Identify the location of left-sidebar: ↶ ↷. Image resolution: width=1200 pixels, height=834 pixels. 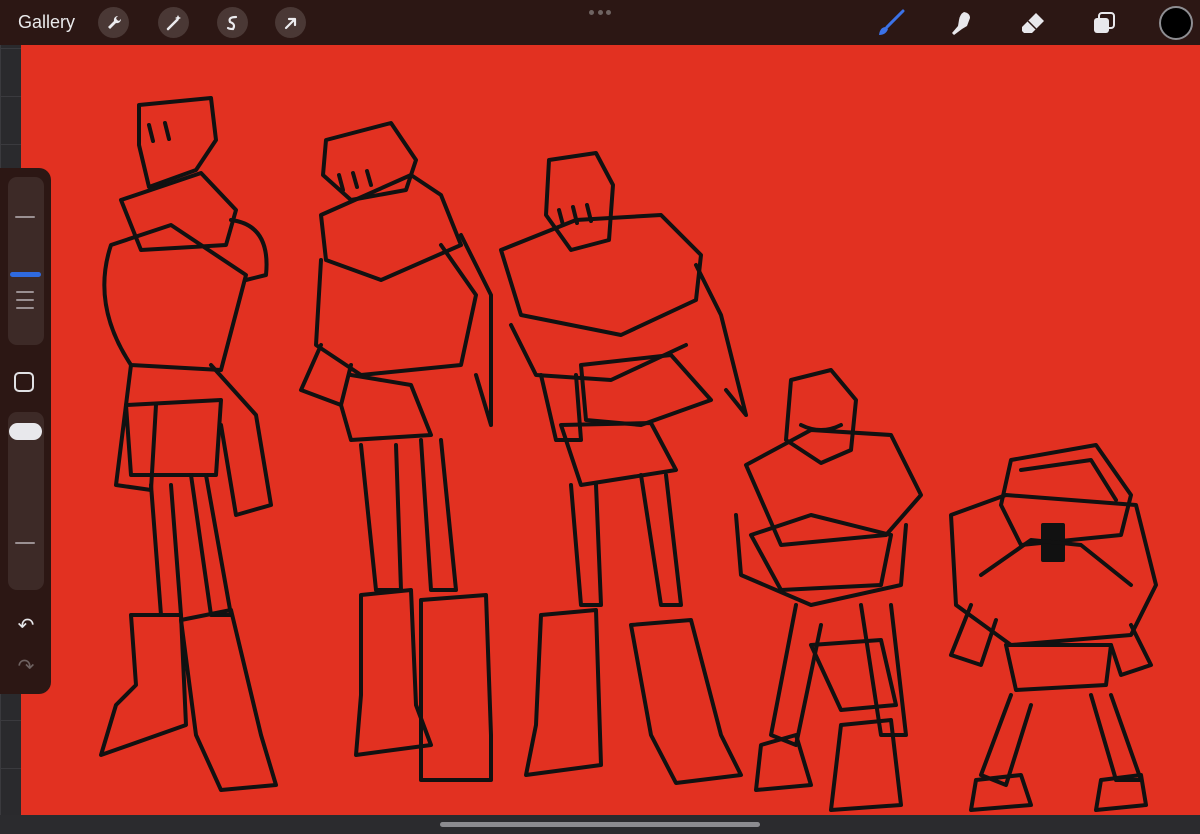
(25, 431).